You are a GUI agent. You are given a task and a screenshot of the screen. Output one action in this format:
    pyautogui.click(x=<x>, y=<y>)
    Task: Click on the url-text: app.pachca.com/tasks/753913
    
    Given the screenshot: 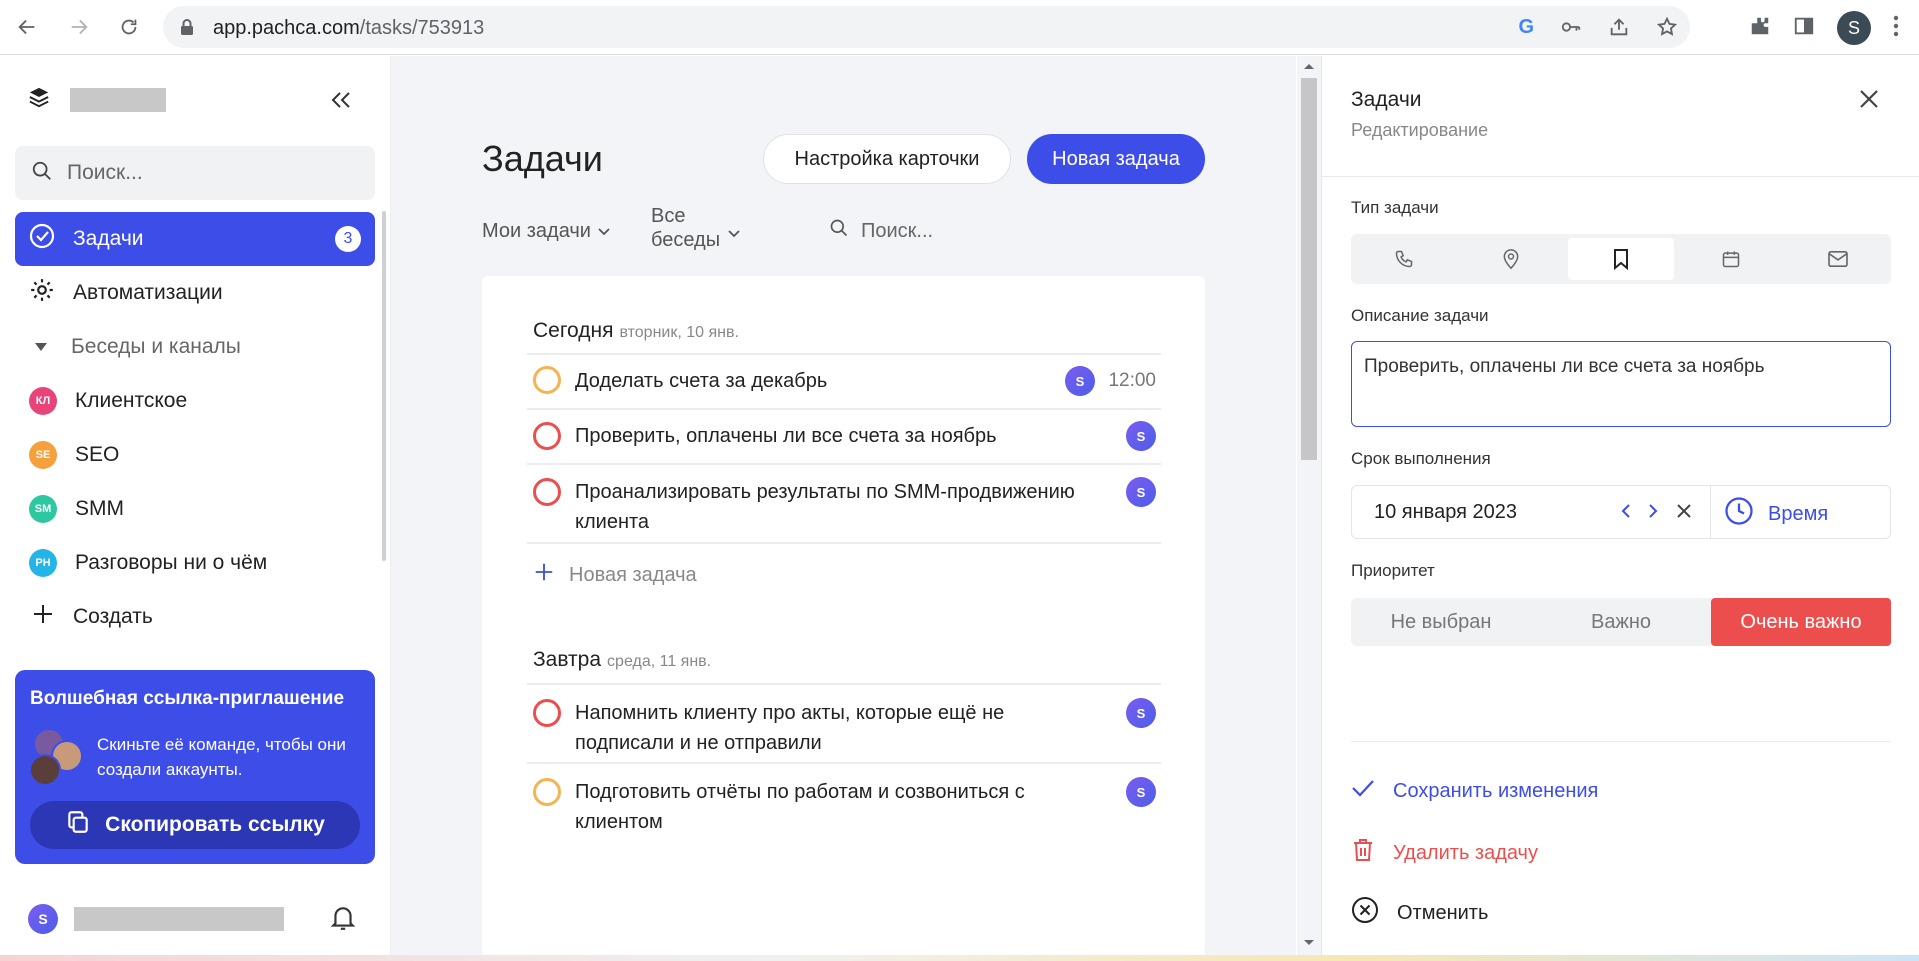 What is the action you would take?
    pyautogui.click(x=349, y=28)
    